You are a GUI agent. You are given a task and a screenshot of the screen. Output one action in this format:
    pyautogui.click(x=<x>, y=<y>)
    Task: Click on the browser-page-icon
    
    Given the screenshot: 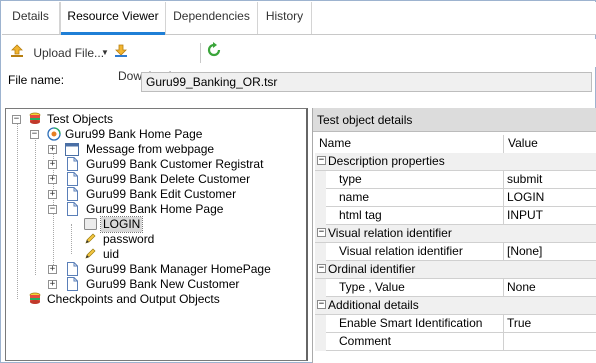 What is the action you would take?
    pyautogui.click(x=54, y=136)
    